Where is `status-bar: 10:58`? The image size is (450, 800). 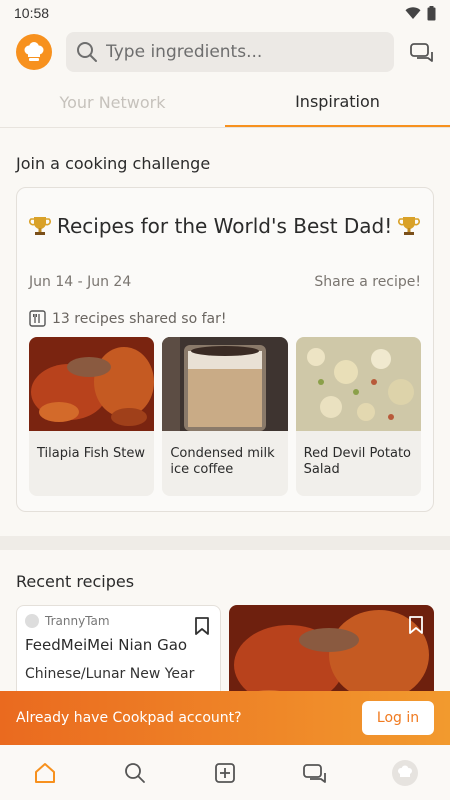
status-bar: 10:58 is located at coordinates (225, 13).